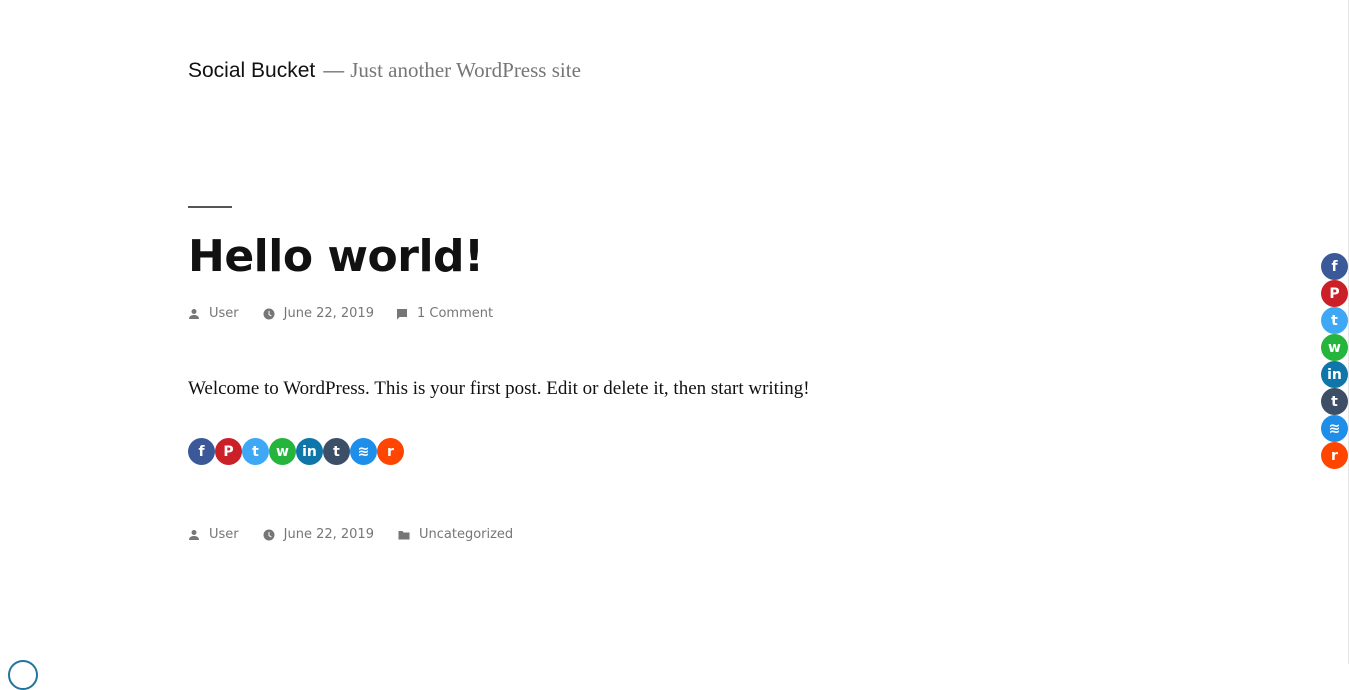 The height and width of the screenshot is (690, 1349). Describe the element at coordinates (336, 256) in the screenshot. I see `post-title: Hello world!` at that location.